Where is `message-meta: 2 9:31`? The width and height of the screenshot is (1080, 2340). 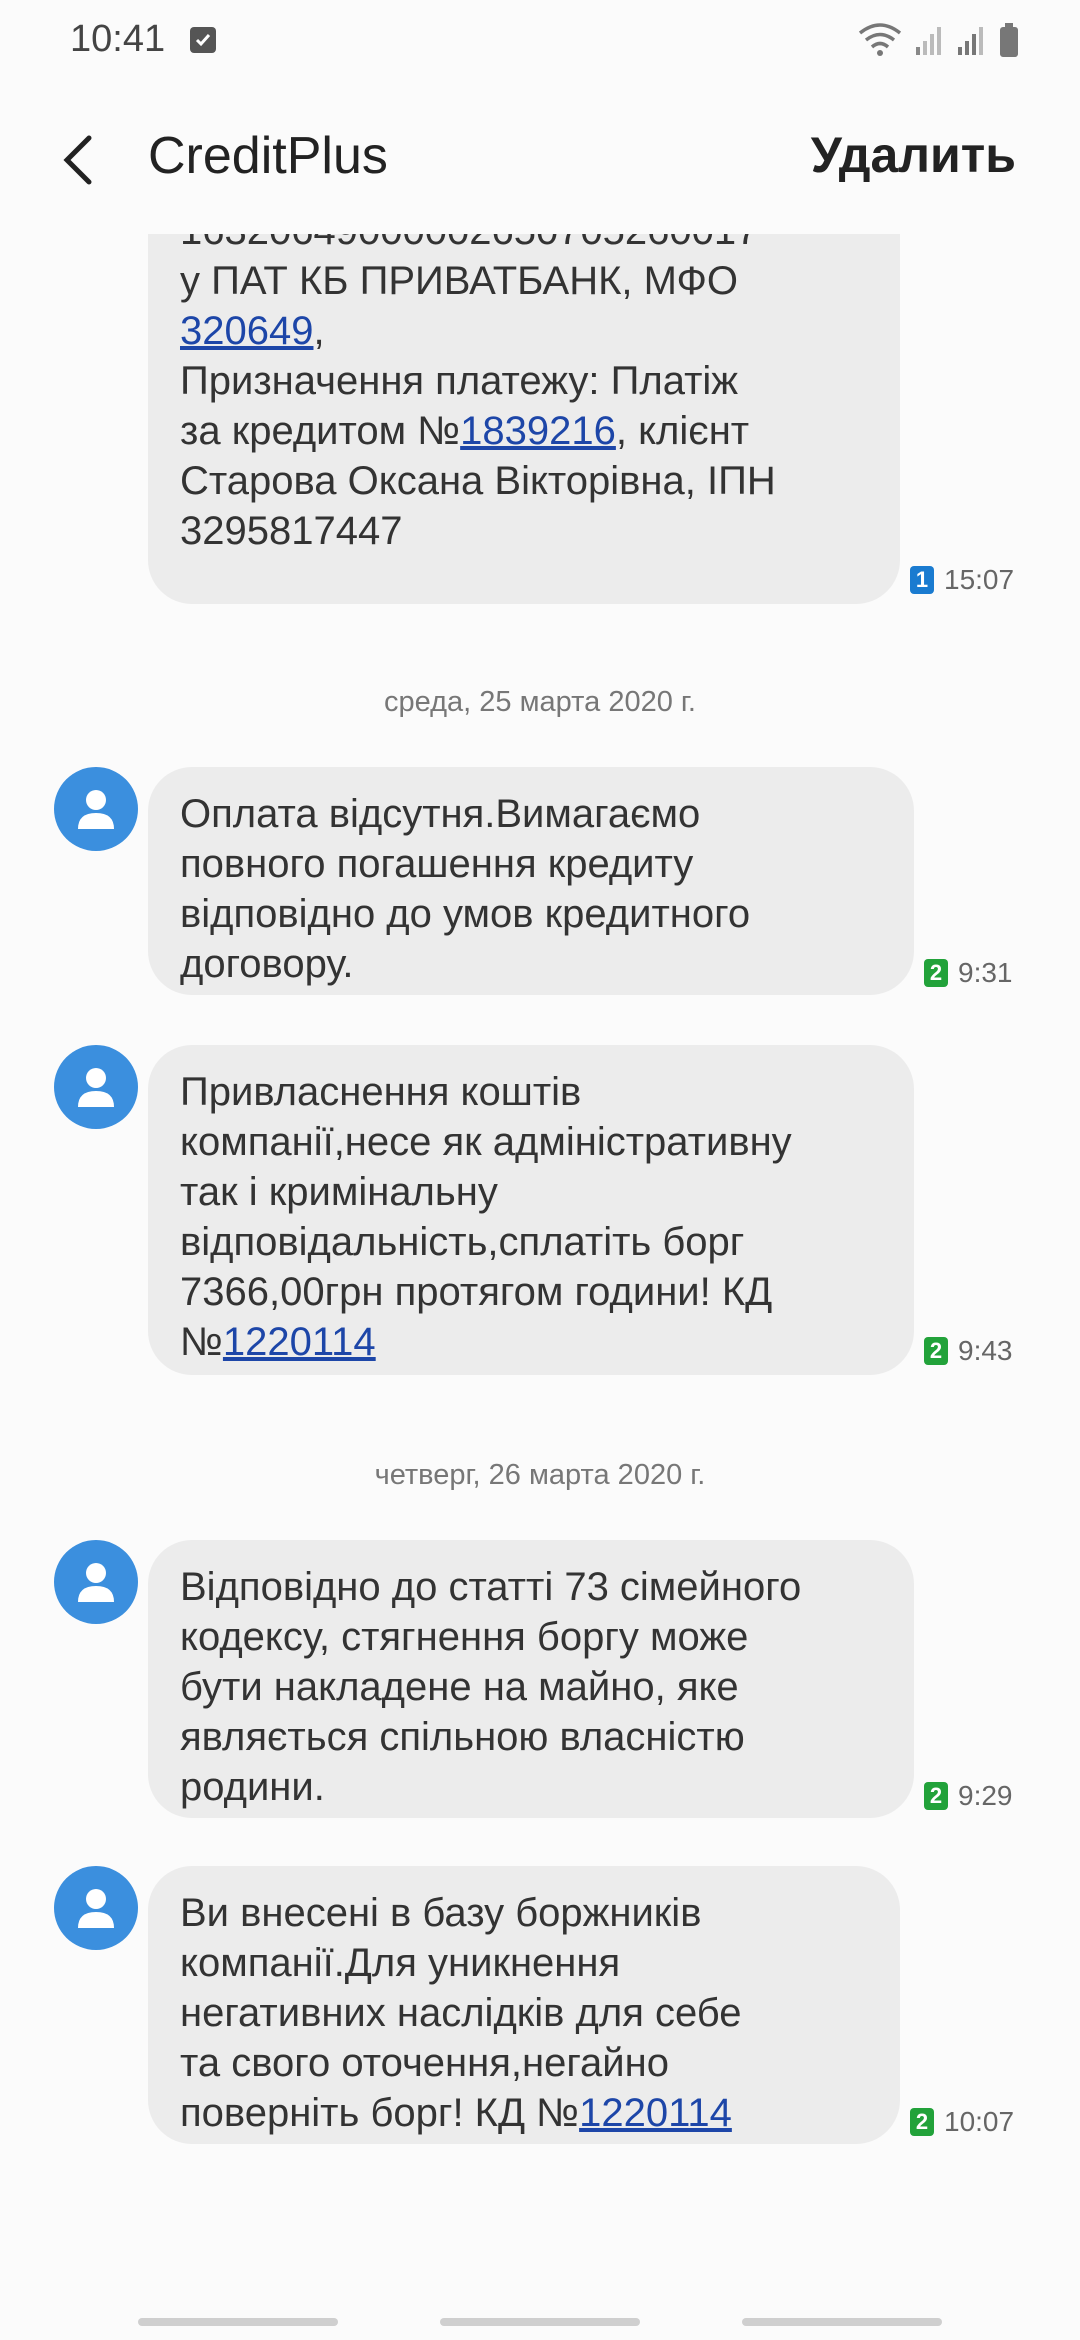
message-meta: 2 9:31 is located at coordinates (968, 973).